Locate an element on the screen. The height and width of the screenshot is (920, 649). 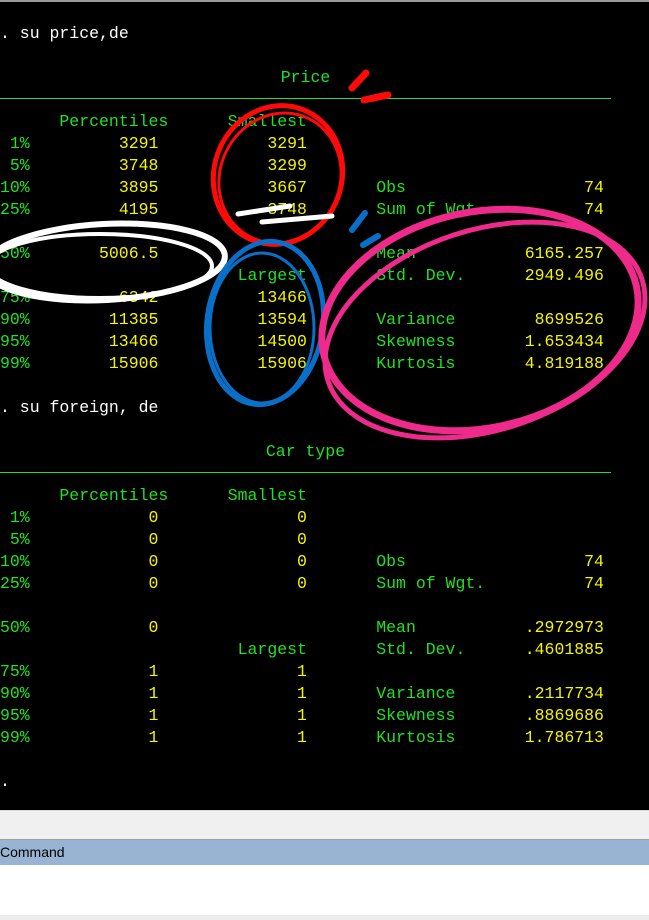
table-row: 50% 5006.5 Mean 6165.257 is located at coordinates (302, 254).